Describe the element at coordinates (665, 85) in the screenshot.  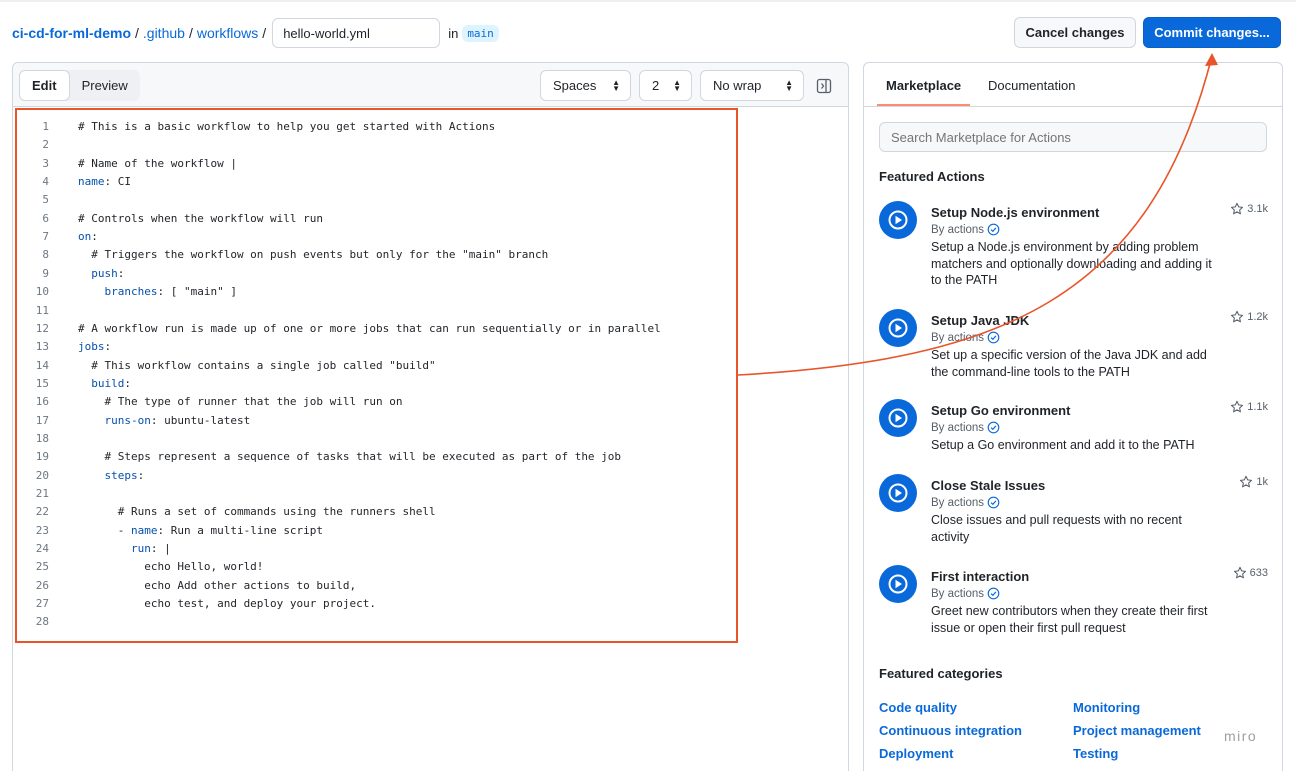
I see `indent-size-select: 2 ▲ ▼` at that location.